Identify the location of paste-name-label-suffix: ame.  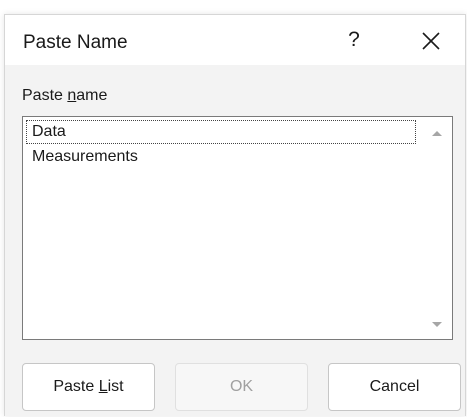
(92, 95).